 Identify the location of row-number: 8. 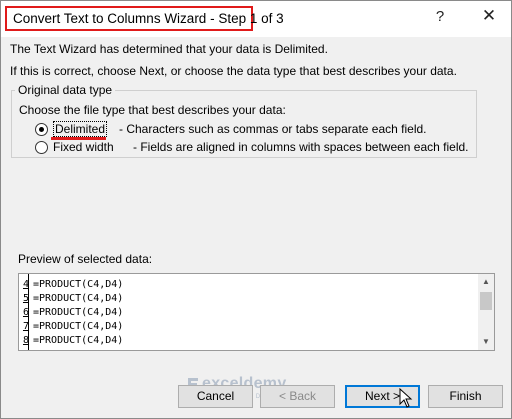
(26, 340).